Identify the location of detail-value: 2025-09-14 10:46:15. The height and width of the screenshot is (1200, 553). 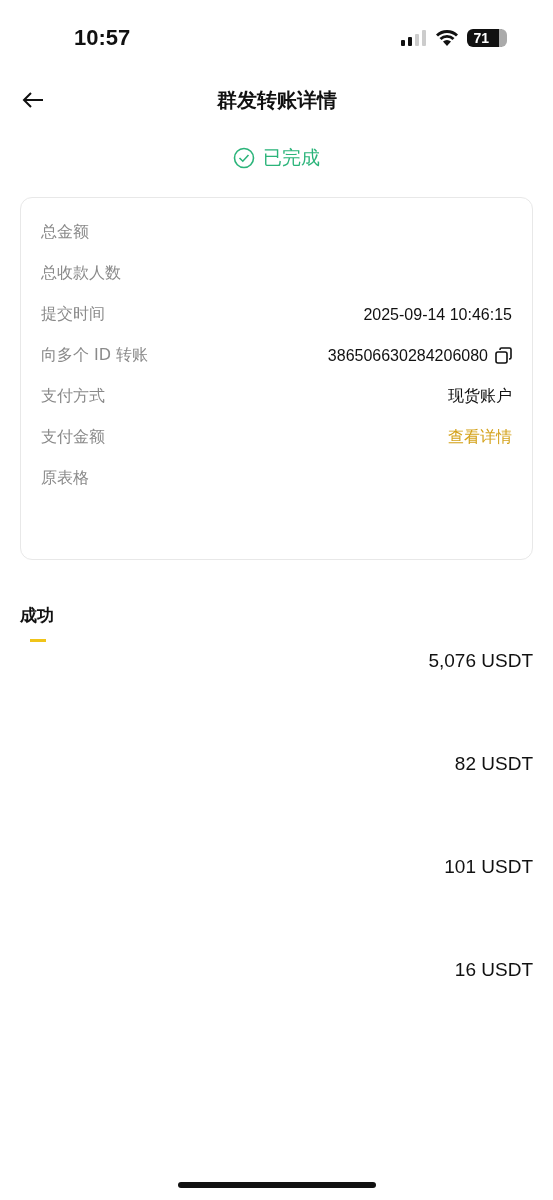
(437, 314).